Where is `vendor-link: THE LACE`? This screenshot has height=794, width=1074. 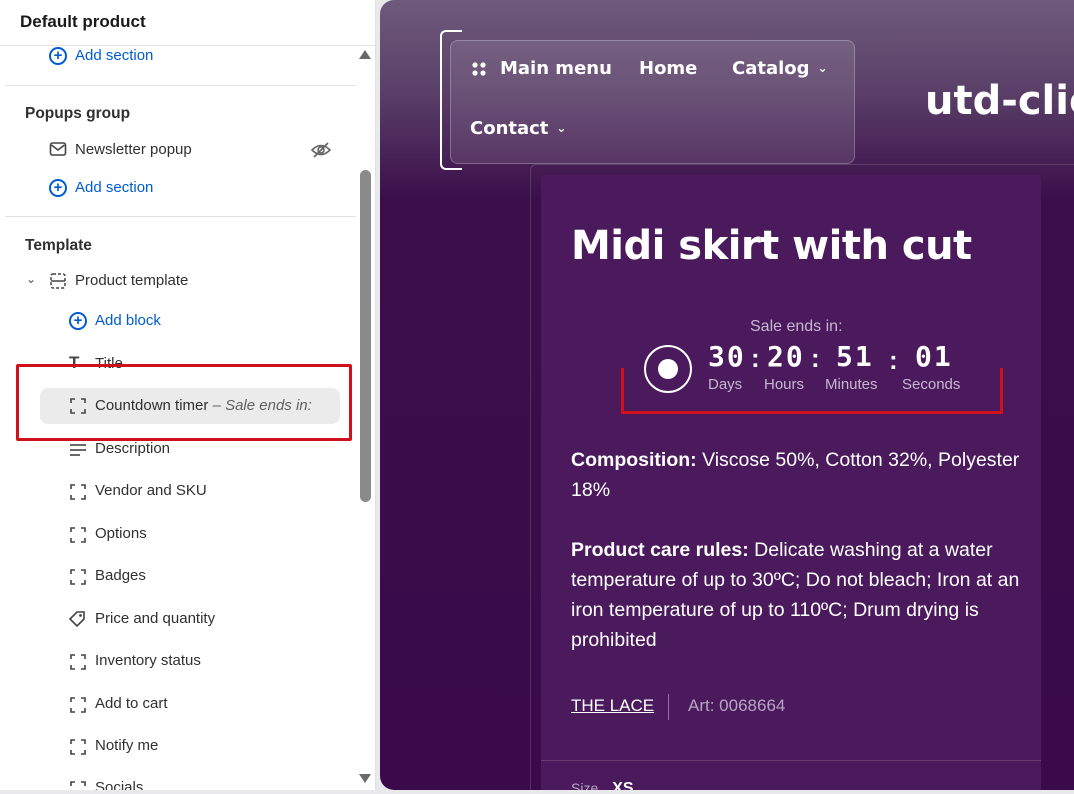
vendor-link: THE LACE is located at coordinates (612, 706).